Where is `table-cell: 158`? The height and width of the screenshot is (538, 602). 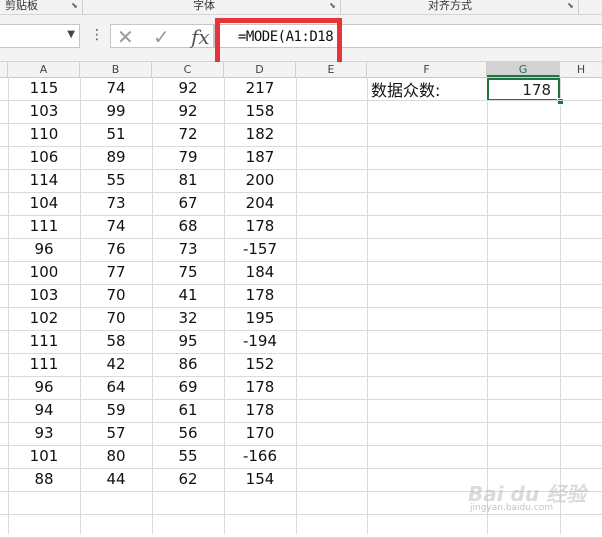
table-cell: 158 is located at coordinates (260, 111).